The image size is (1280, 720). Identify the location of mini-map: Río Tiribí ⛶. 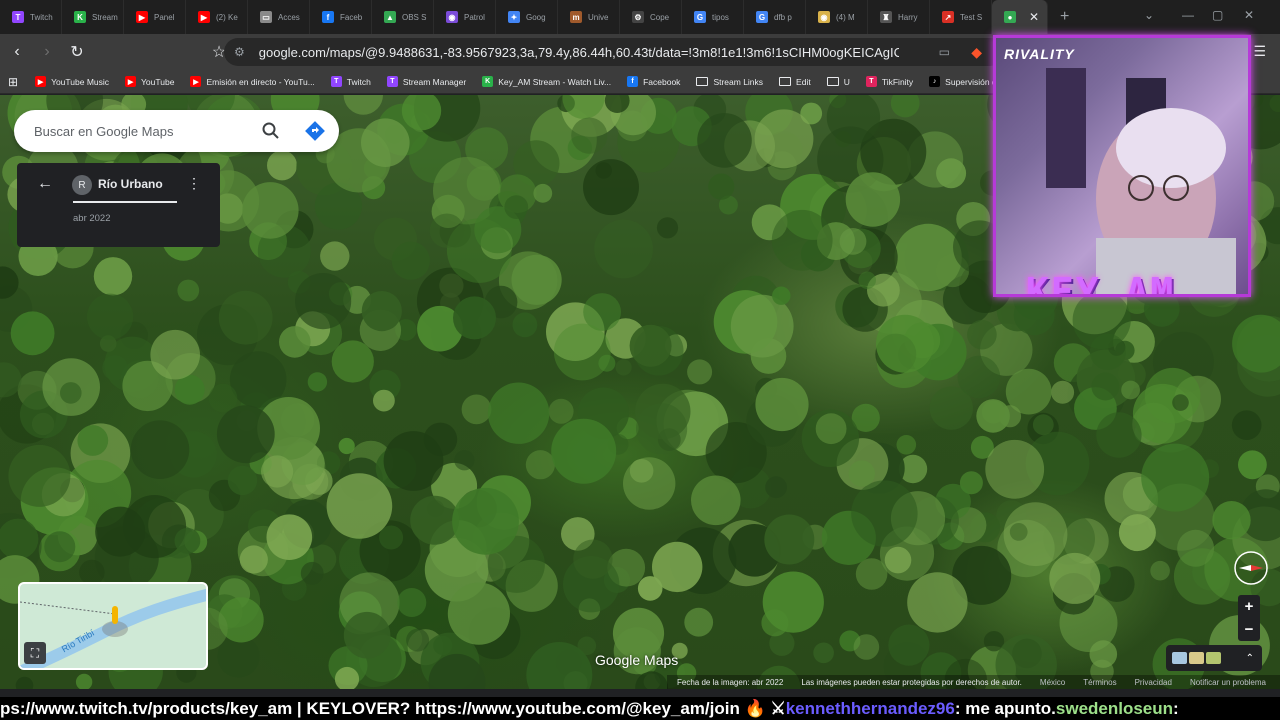
(113, 626).